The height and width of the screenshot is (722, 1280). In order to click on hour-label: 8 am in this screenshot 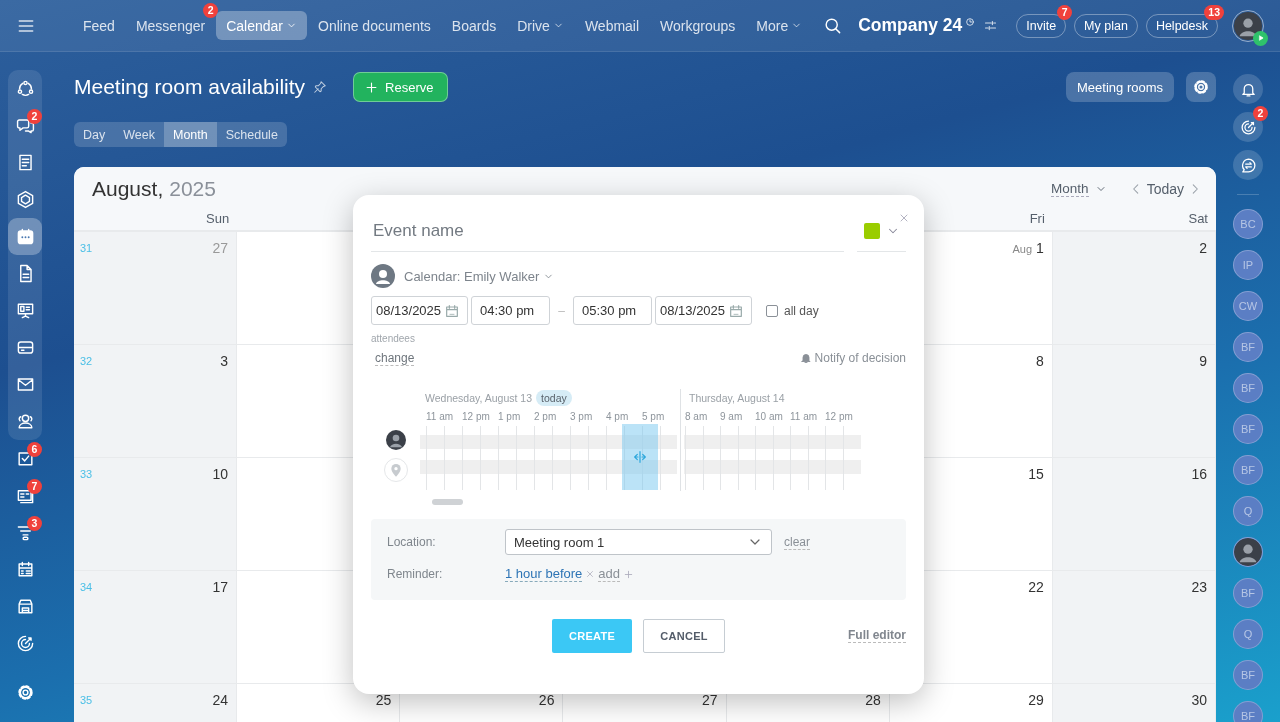, I will do `click(696, 416)`.